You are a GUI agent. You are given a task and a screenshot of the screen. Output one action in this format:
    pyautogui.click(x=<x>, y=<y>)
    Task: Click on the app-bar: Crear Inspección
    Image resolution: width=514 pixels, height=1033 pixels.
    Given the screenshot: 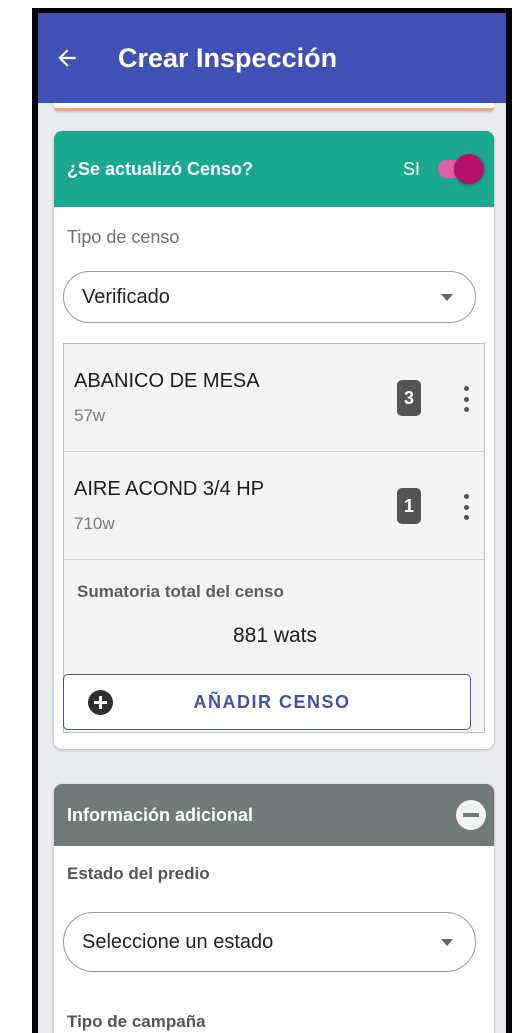 What is the action you would take?
    pyautogui.click(x=272, y=58)
    